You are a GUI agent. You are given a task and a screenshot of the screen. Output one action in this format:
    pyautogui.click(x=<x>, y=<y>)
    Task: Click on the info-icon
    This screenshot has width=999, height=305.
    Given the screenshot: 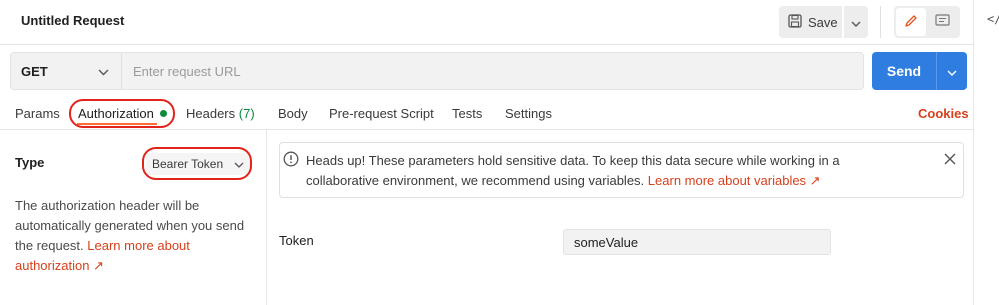 What is the action you would take?
    pyautogui.click(x=291, y=160)
    